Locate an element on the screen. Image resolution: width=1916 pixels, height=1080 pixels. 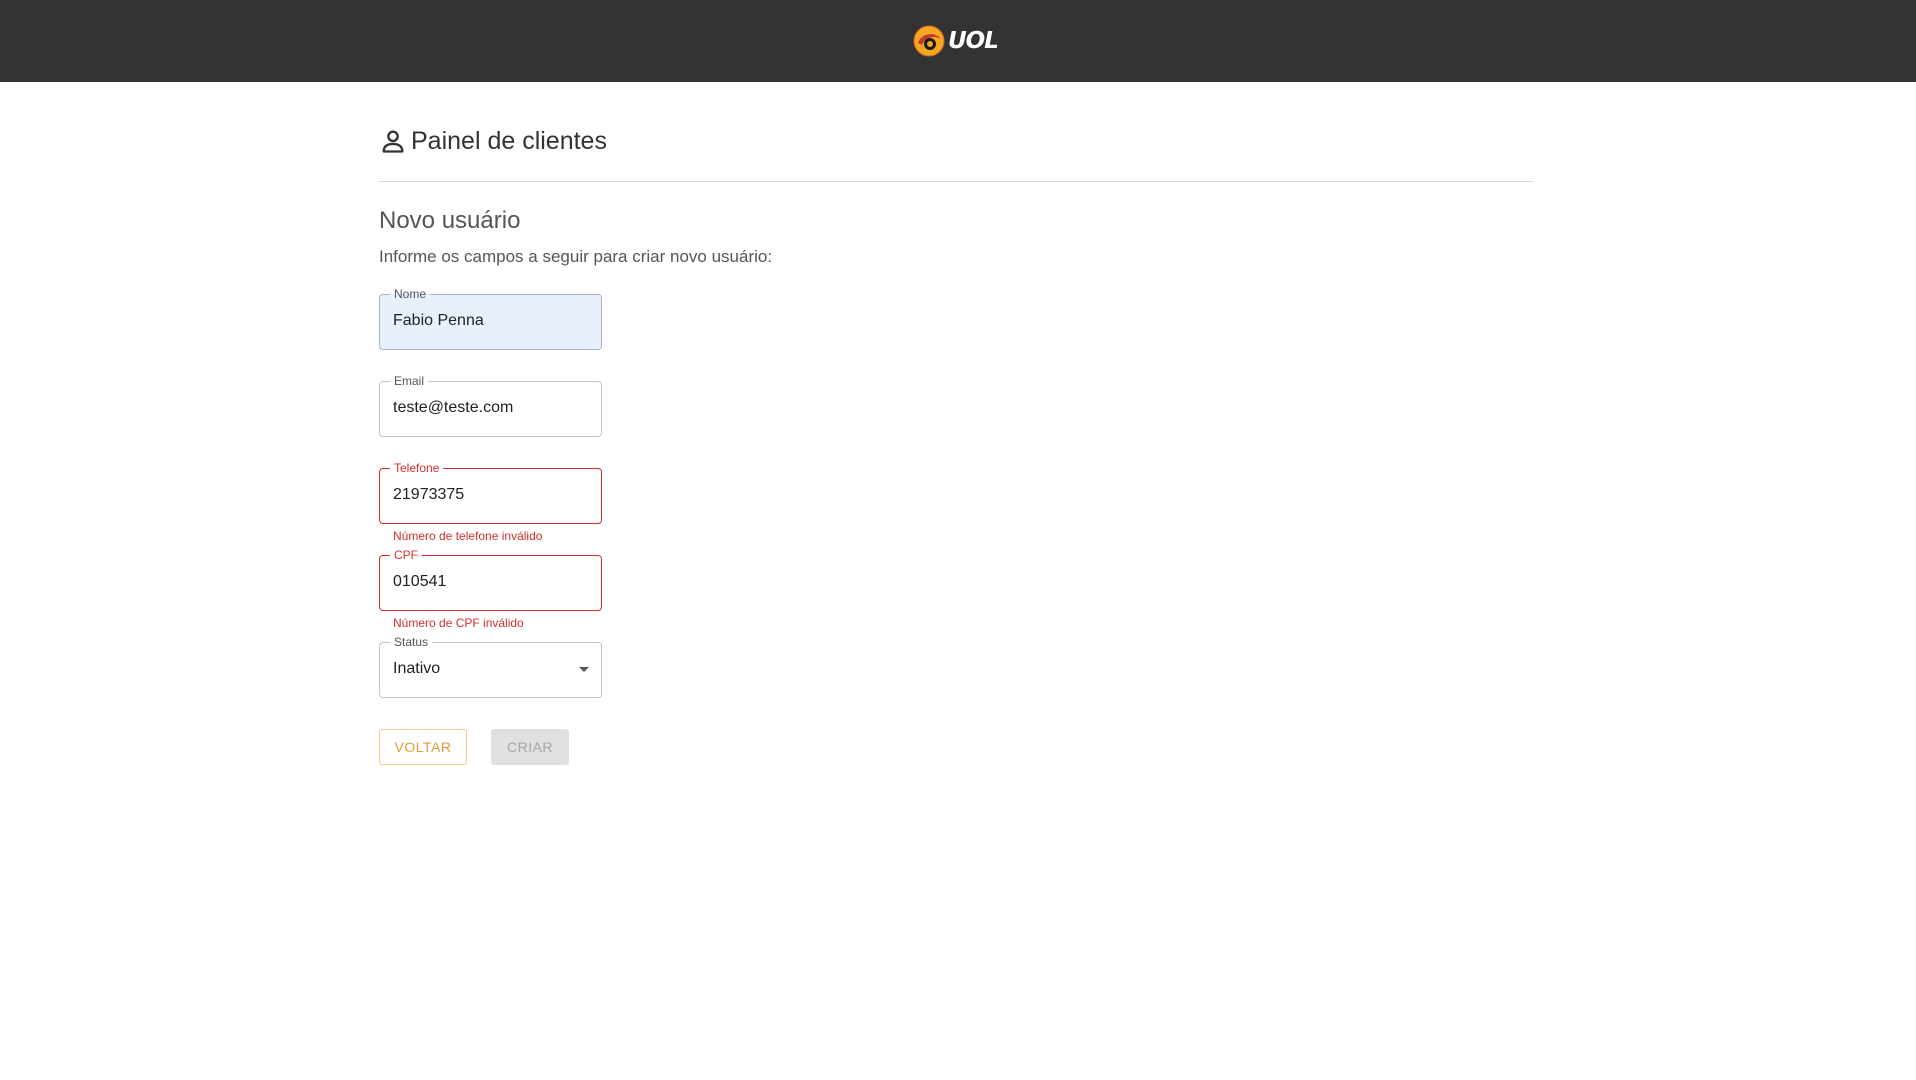
name-field: Nome Fabio Penna is located at coordinates (490, 318).